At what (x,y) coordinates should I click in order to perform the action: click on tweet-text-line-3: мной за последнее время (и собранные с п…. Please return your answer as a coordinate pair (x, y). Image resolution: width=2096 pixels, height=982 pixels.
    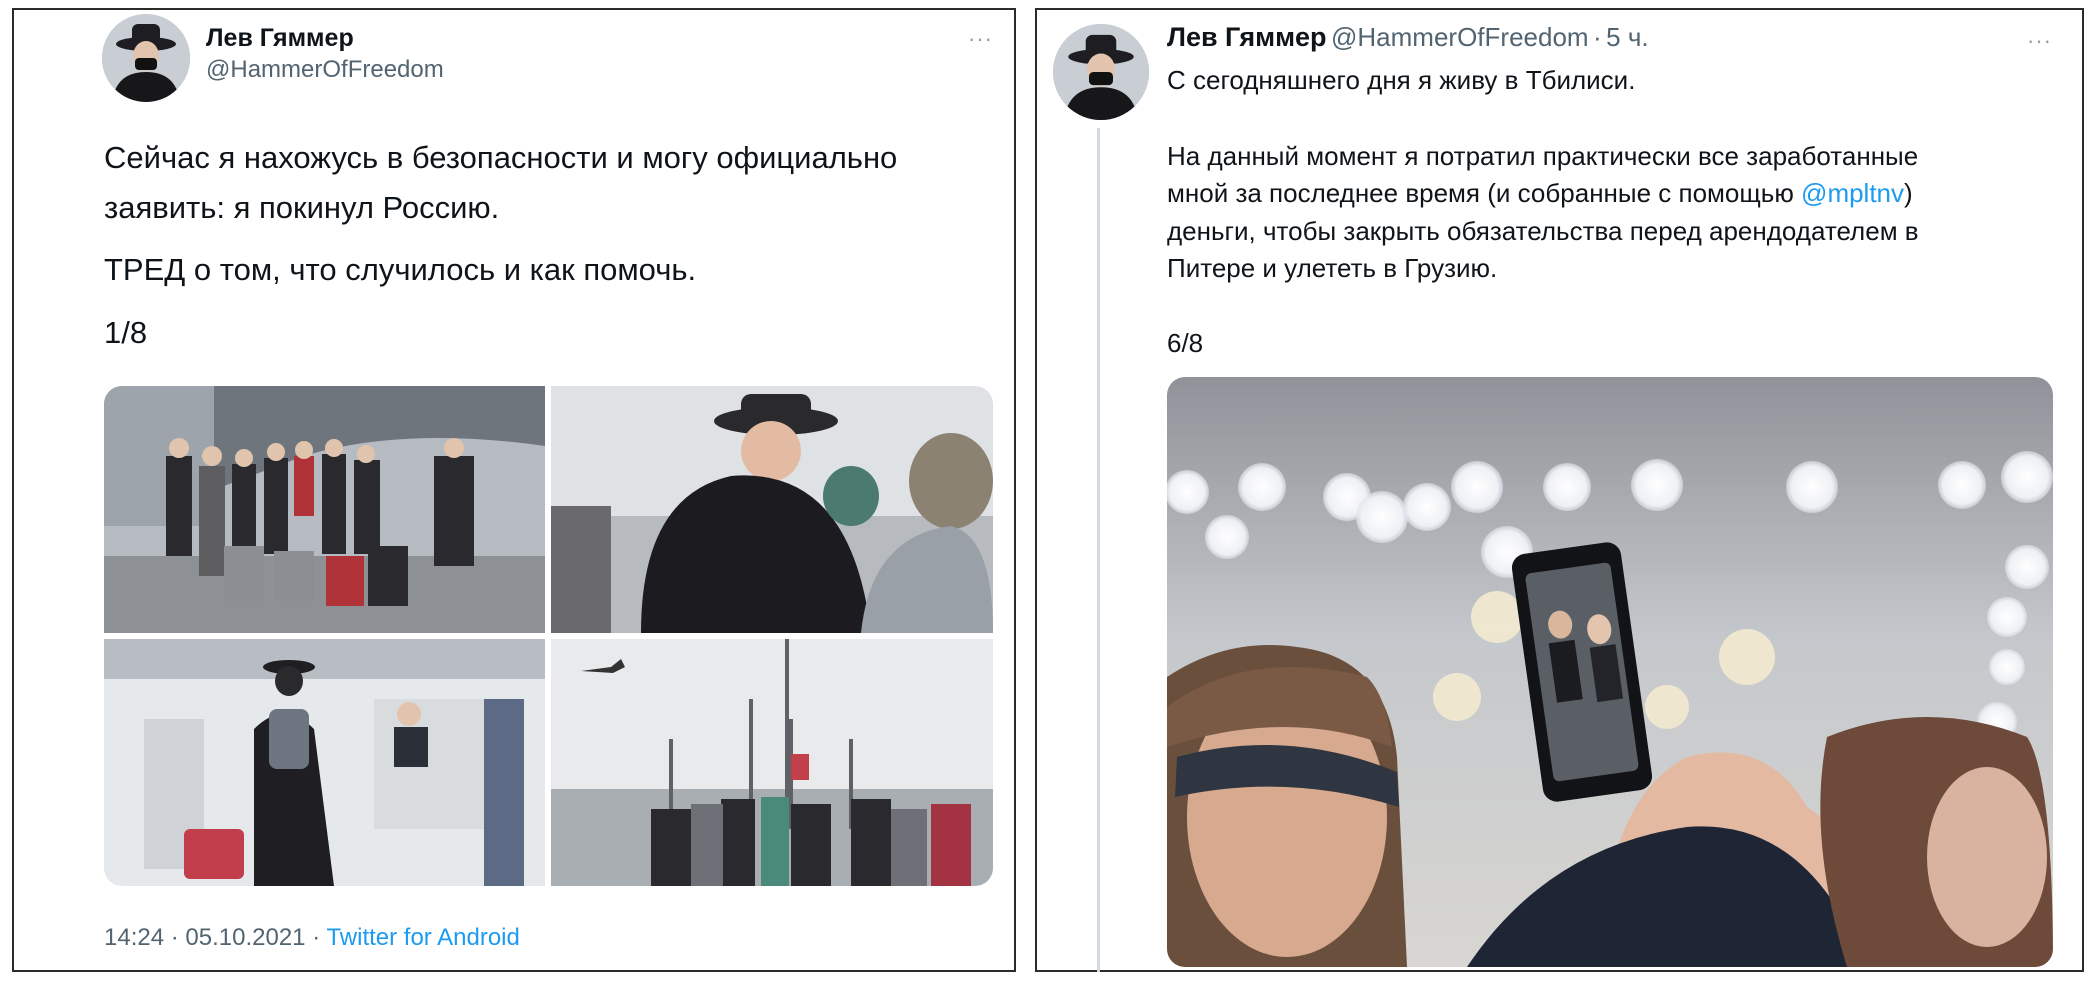
    Looking at the image, I should click on (1540, 194).